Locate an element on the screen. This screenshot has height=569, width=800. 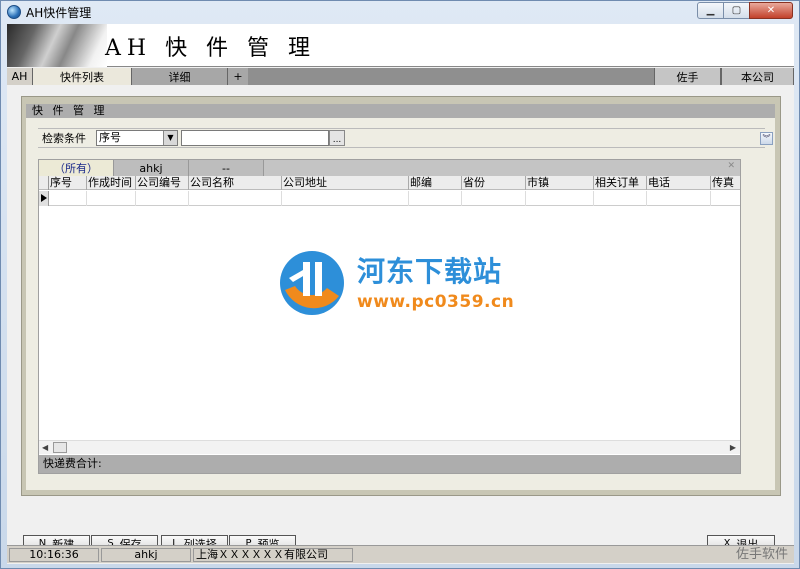
total-fee-label: 快递费合计: is located at coordinates (389, 464).